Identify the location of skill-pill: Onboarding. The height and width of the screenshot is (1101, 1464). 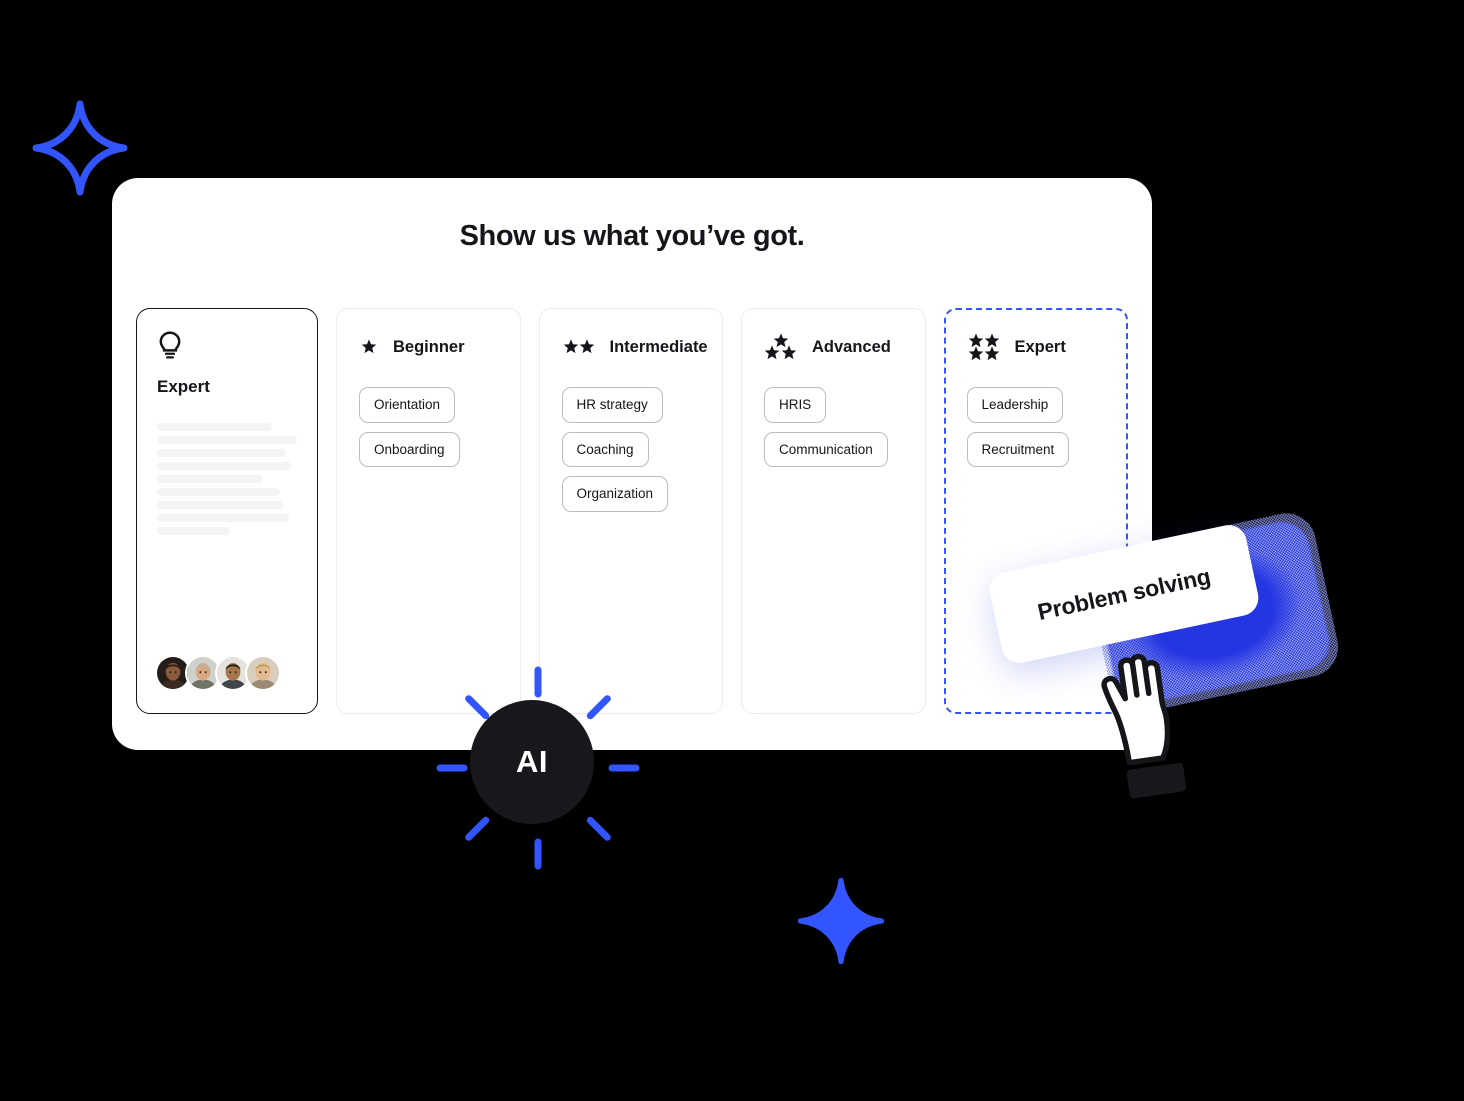
(409, 449).